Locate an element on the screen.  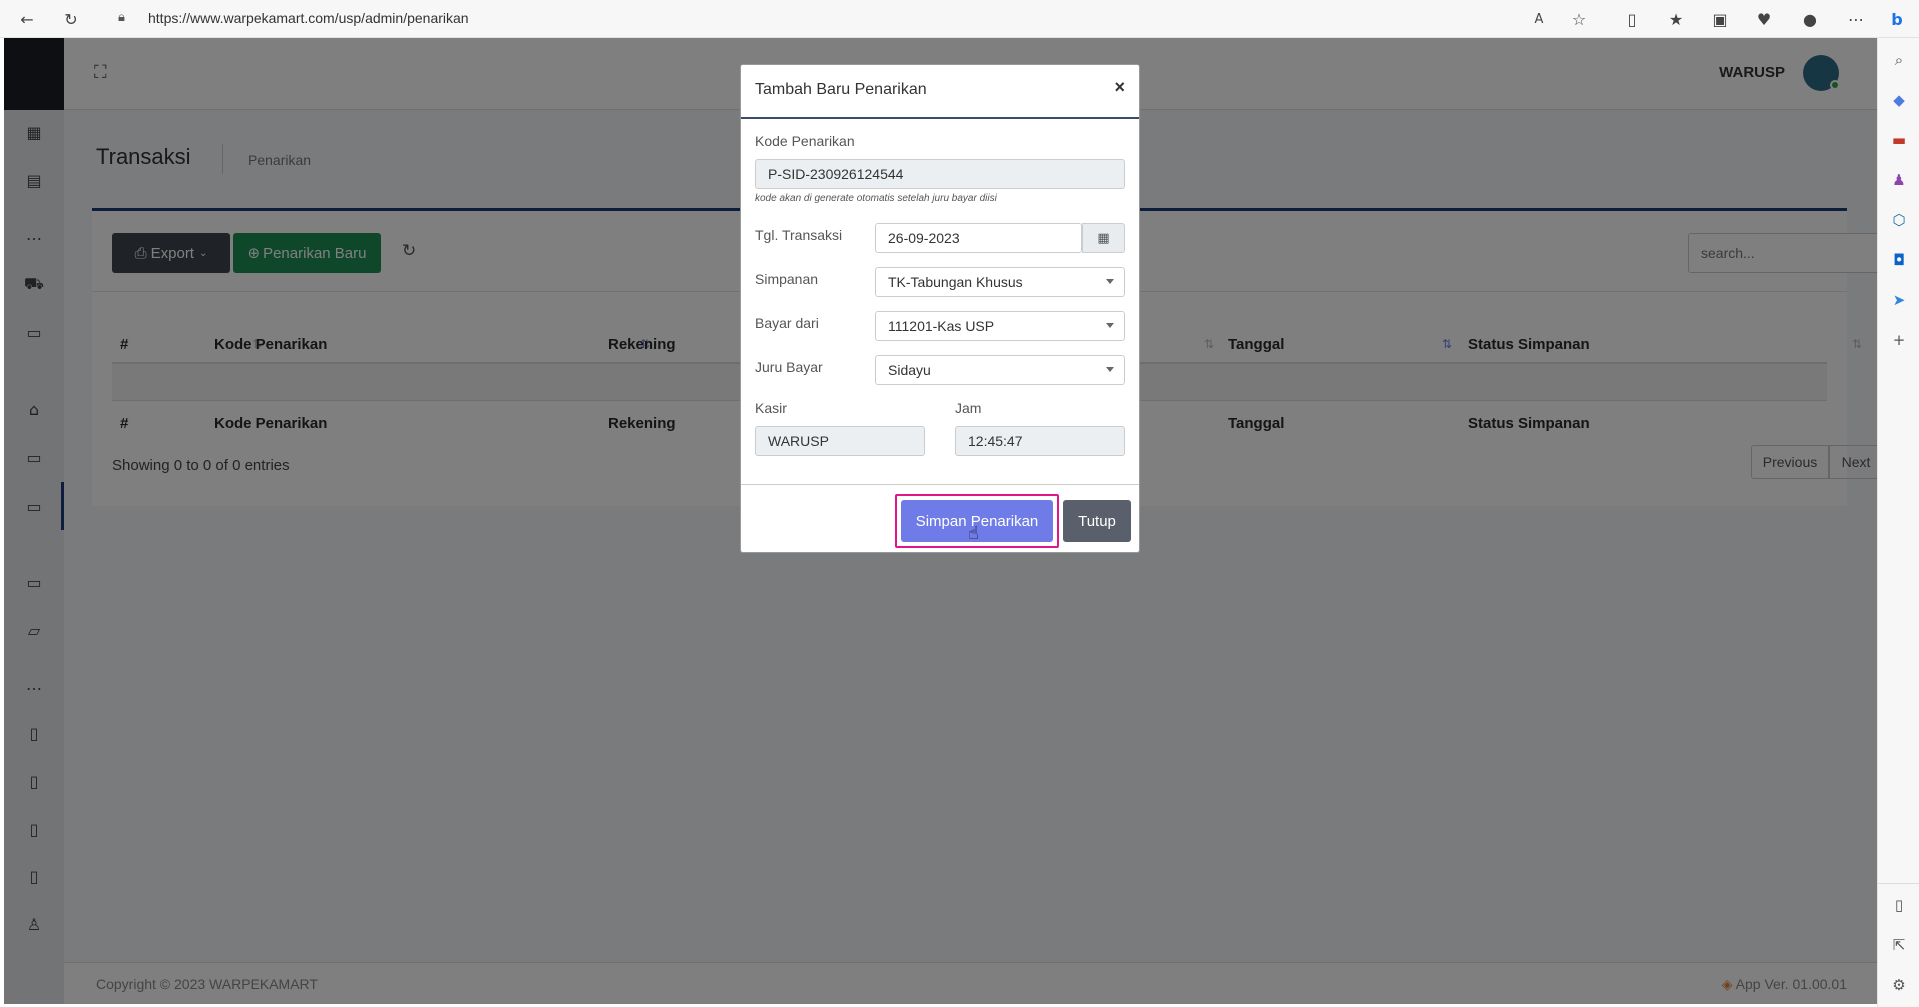
bayar-select: 111201-Kas USP is located at coordinates (1000, 326).